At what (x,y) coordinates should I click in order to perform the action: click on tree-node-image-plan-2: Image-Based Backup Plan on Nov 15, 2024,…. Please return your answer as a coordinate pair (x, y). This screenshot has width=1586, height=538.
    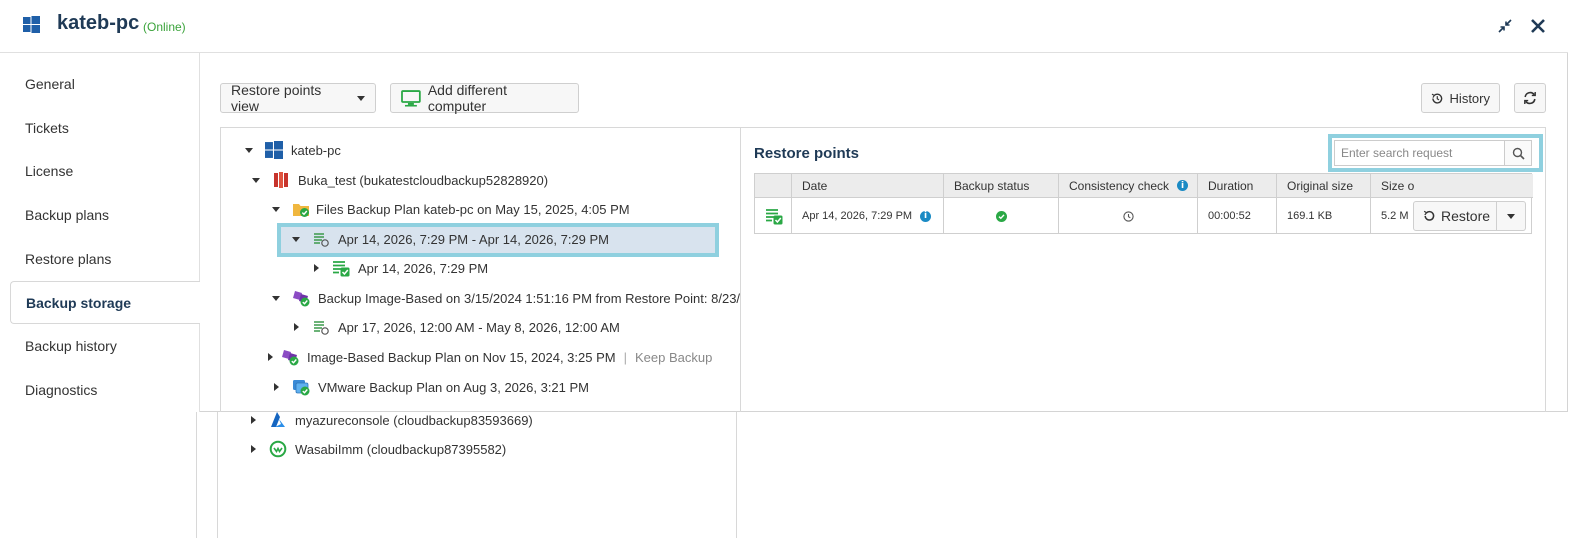
    Looking at the image, I should click on (491, 357).